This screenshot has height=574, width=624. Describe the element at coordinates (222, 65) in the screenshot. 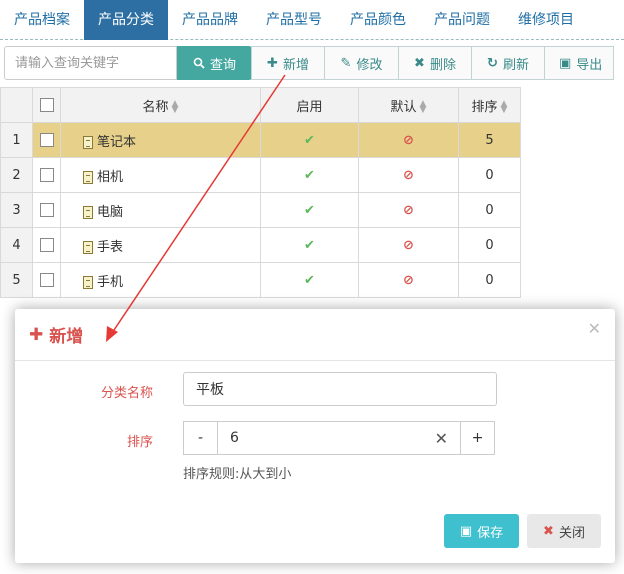

I see `query-label: 查询` at that location.